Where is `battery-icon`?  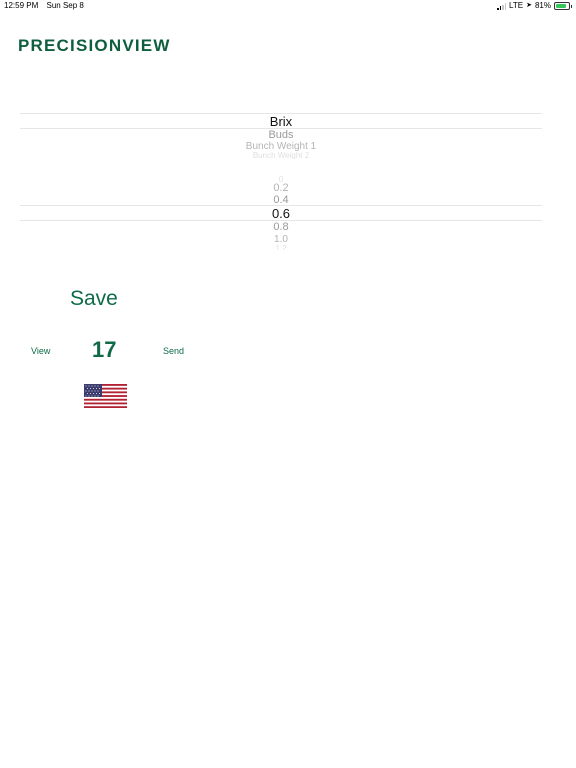 battery-icon is located at coordinates (563, 6).